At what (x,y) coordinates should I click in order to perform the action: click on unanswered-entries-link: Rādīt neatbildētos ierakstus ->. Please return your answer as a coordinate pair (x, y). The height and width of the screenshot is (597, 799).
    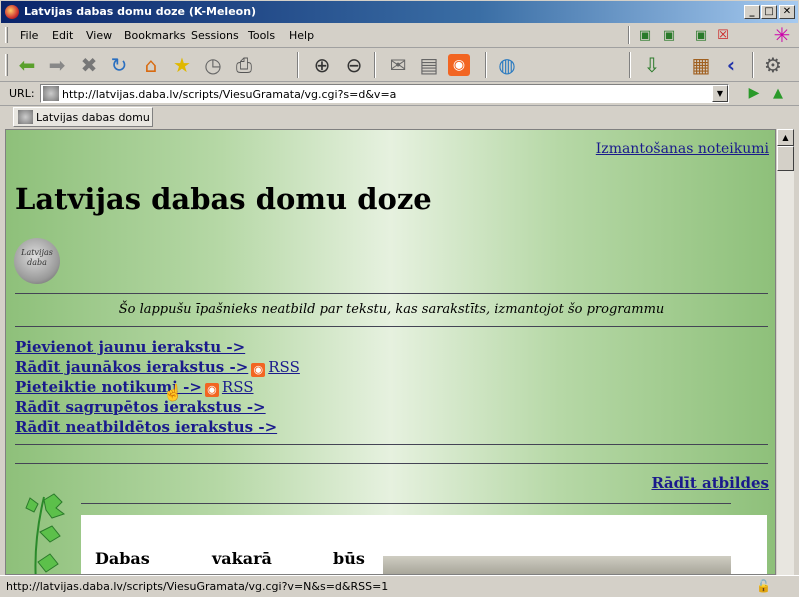
    Looking at the image, I should click on (146, 427).